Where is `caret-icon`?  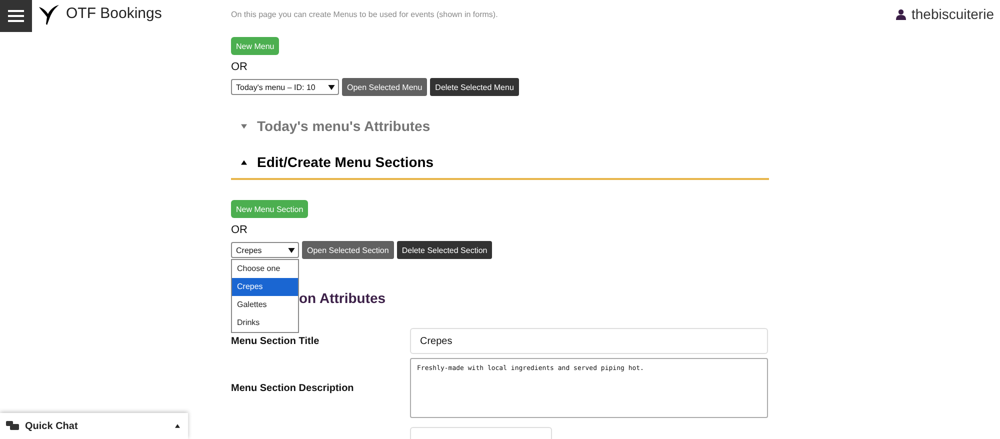
caret-icon is located at coordinates (177, 426).